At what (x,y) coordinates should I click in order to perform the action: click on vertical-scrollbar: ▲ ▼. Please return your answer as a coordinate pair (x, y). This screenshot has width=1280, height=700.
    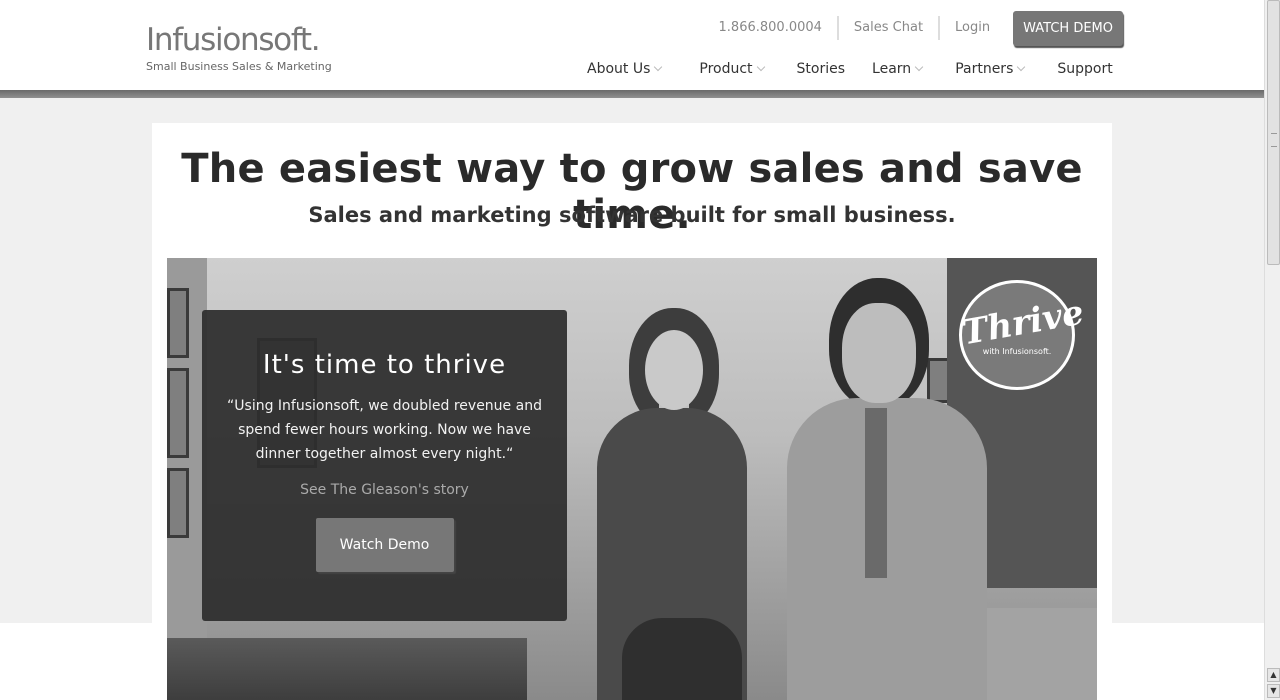
    Looking at the image, I should click on (1272, 350).